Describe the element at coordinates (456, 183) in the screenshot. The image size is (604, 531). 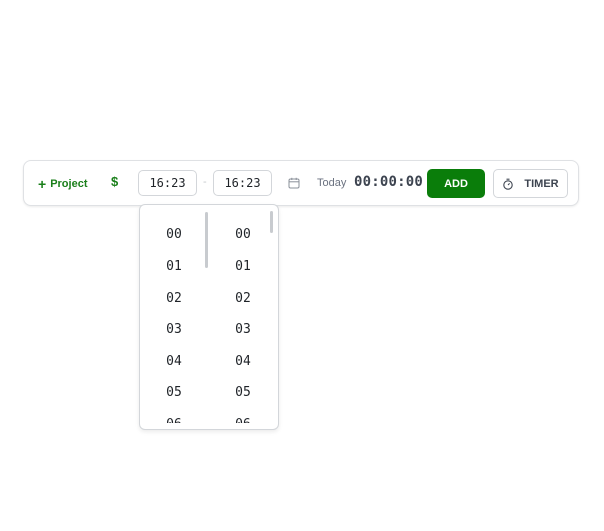
I see `add-button: ADD` at that location.